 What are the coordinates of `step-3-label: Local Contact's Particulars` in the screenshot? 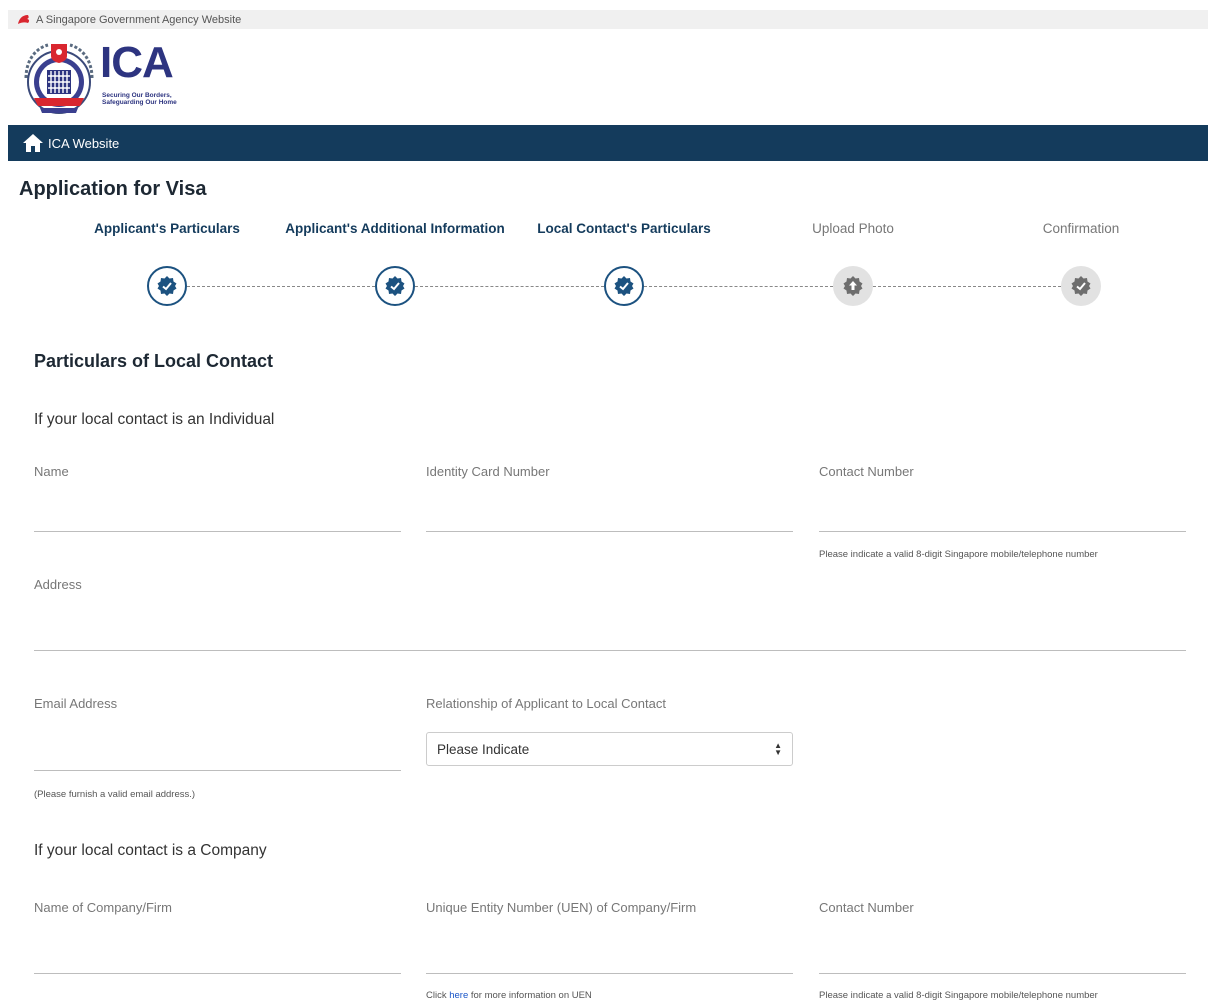 It's located at (624, 228).